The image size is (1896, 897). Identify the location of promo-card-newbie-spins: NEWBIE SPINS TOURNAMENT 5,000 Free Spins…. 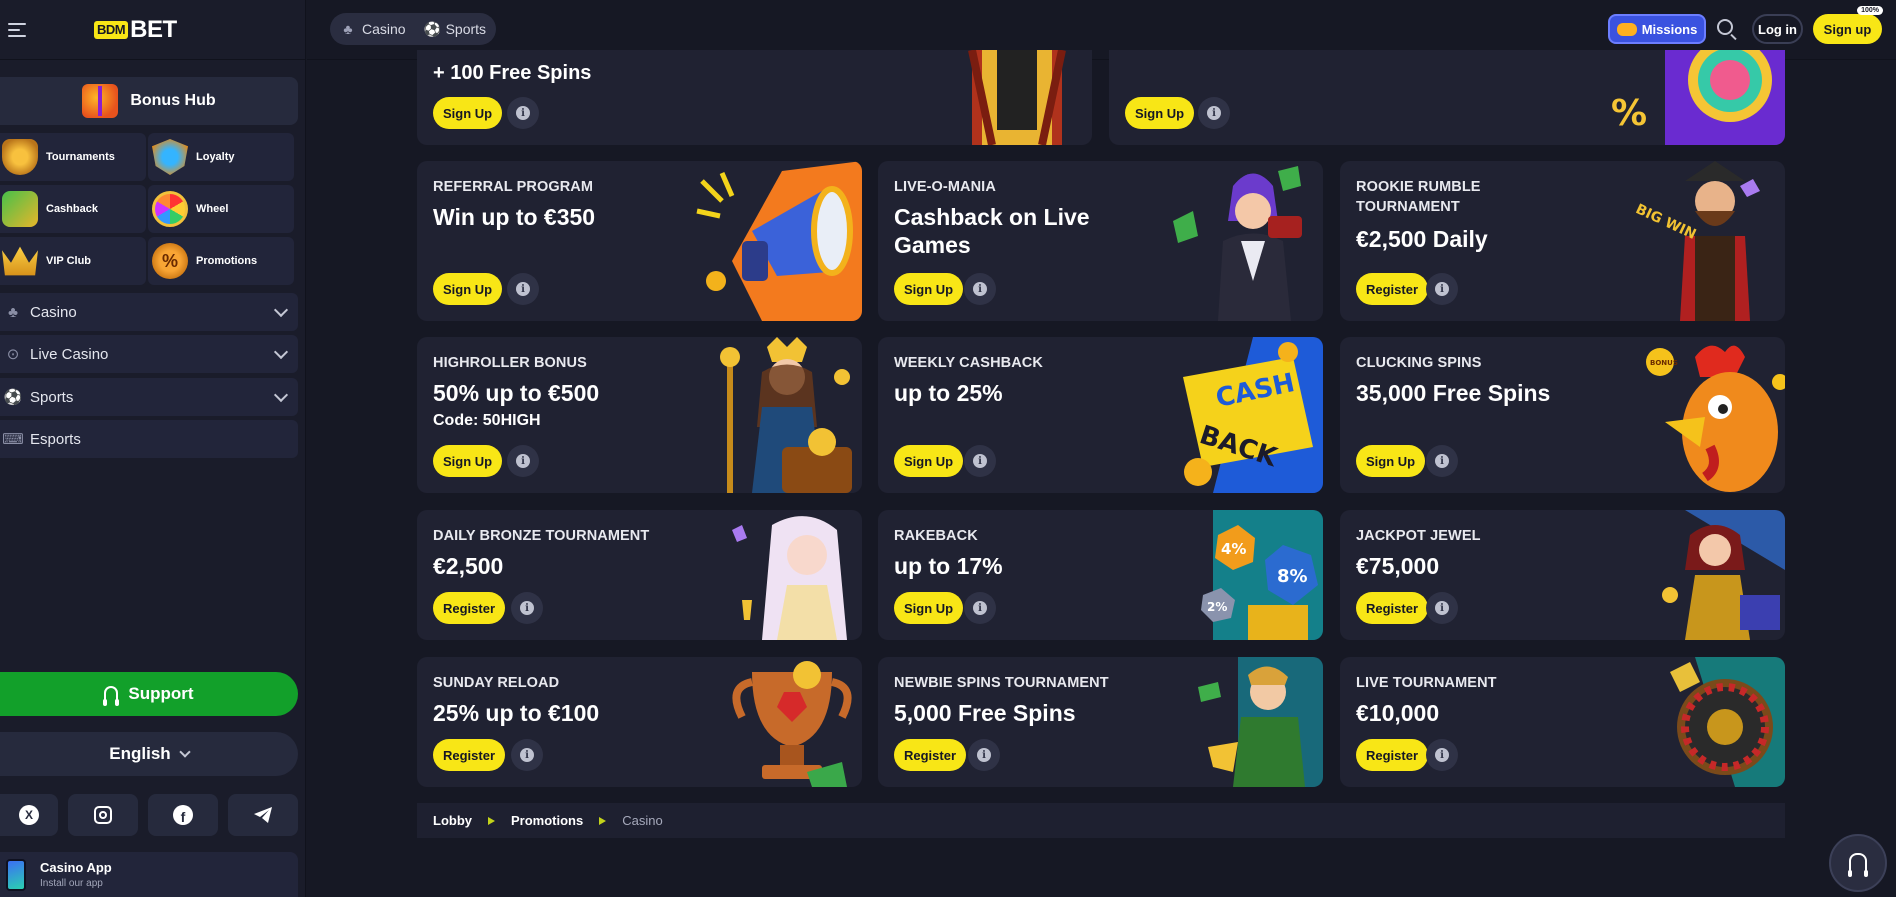
(1100, 722).